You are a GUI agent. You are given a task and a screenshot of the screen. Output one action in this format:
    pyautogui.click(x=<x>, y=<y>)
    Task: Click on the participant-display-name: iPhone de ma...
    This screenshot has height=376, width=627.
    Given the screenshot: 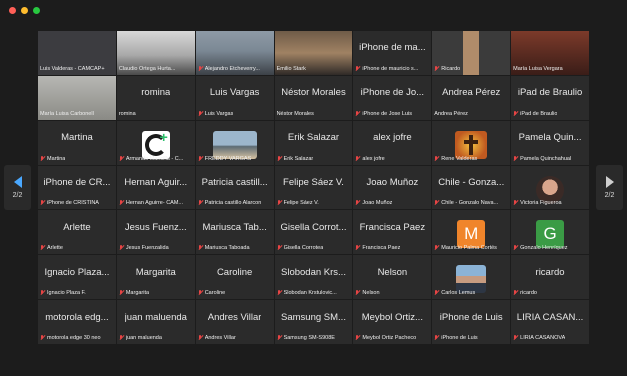 What is the action you would take?
    pyautogui.click(x=392, y=48)
    